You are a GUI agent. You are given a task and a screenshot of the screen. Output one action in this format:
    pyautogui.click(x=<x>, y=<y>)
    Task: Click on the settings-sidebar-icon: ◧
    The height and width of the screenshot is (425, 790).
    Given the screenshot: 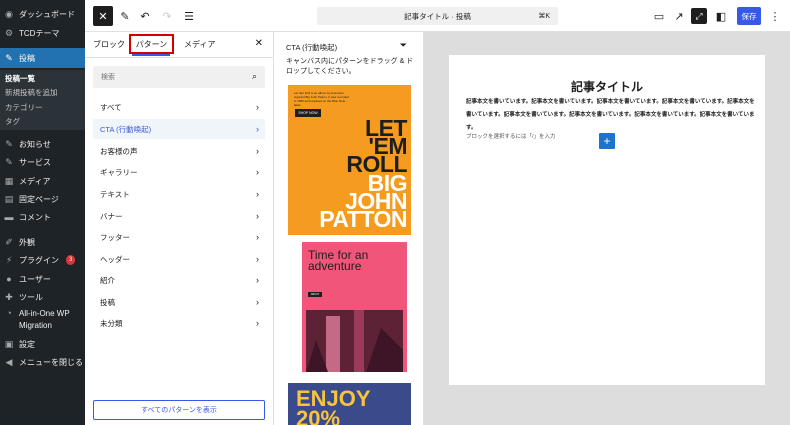 What is the action you would take?
    pyautogui.click(x=721, y=16)
    